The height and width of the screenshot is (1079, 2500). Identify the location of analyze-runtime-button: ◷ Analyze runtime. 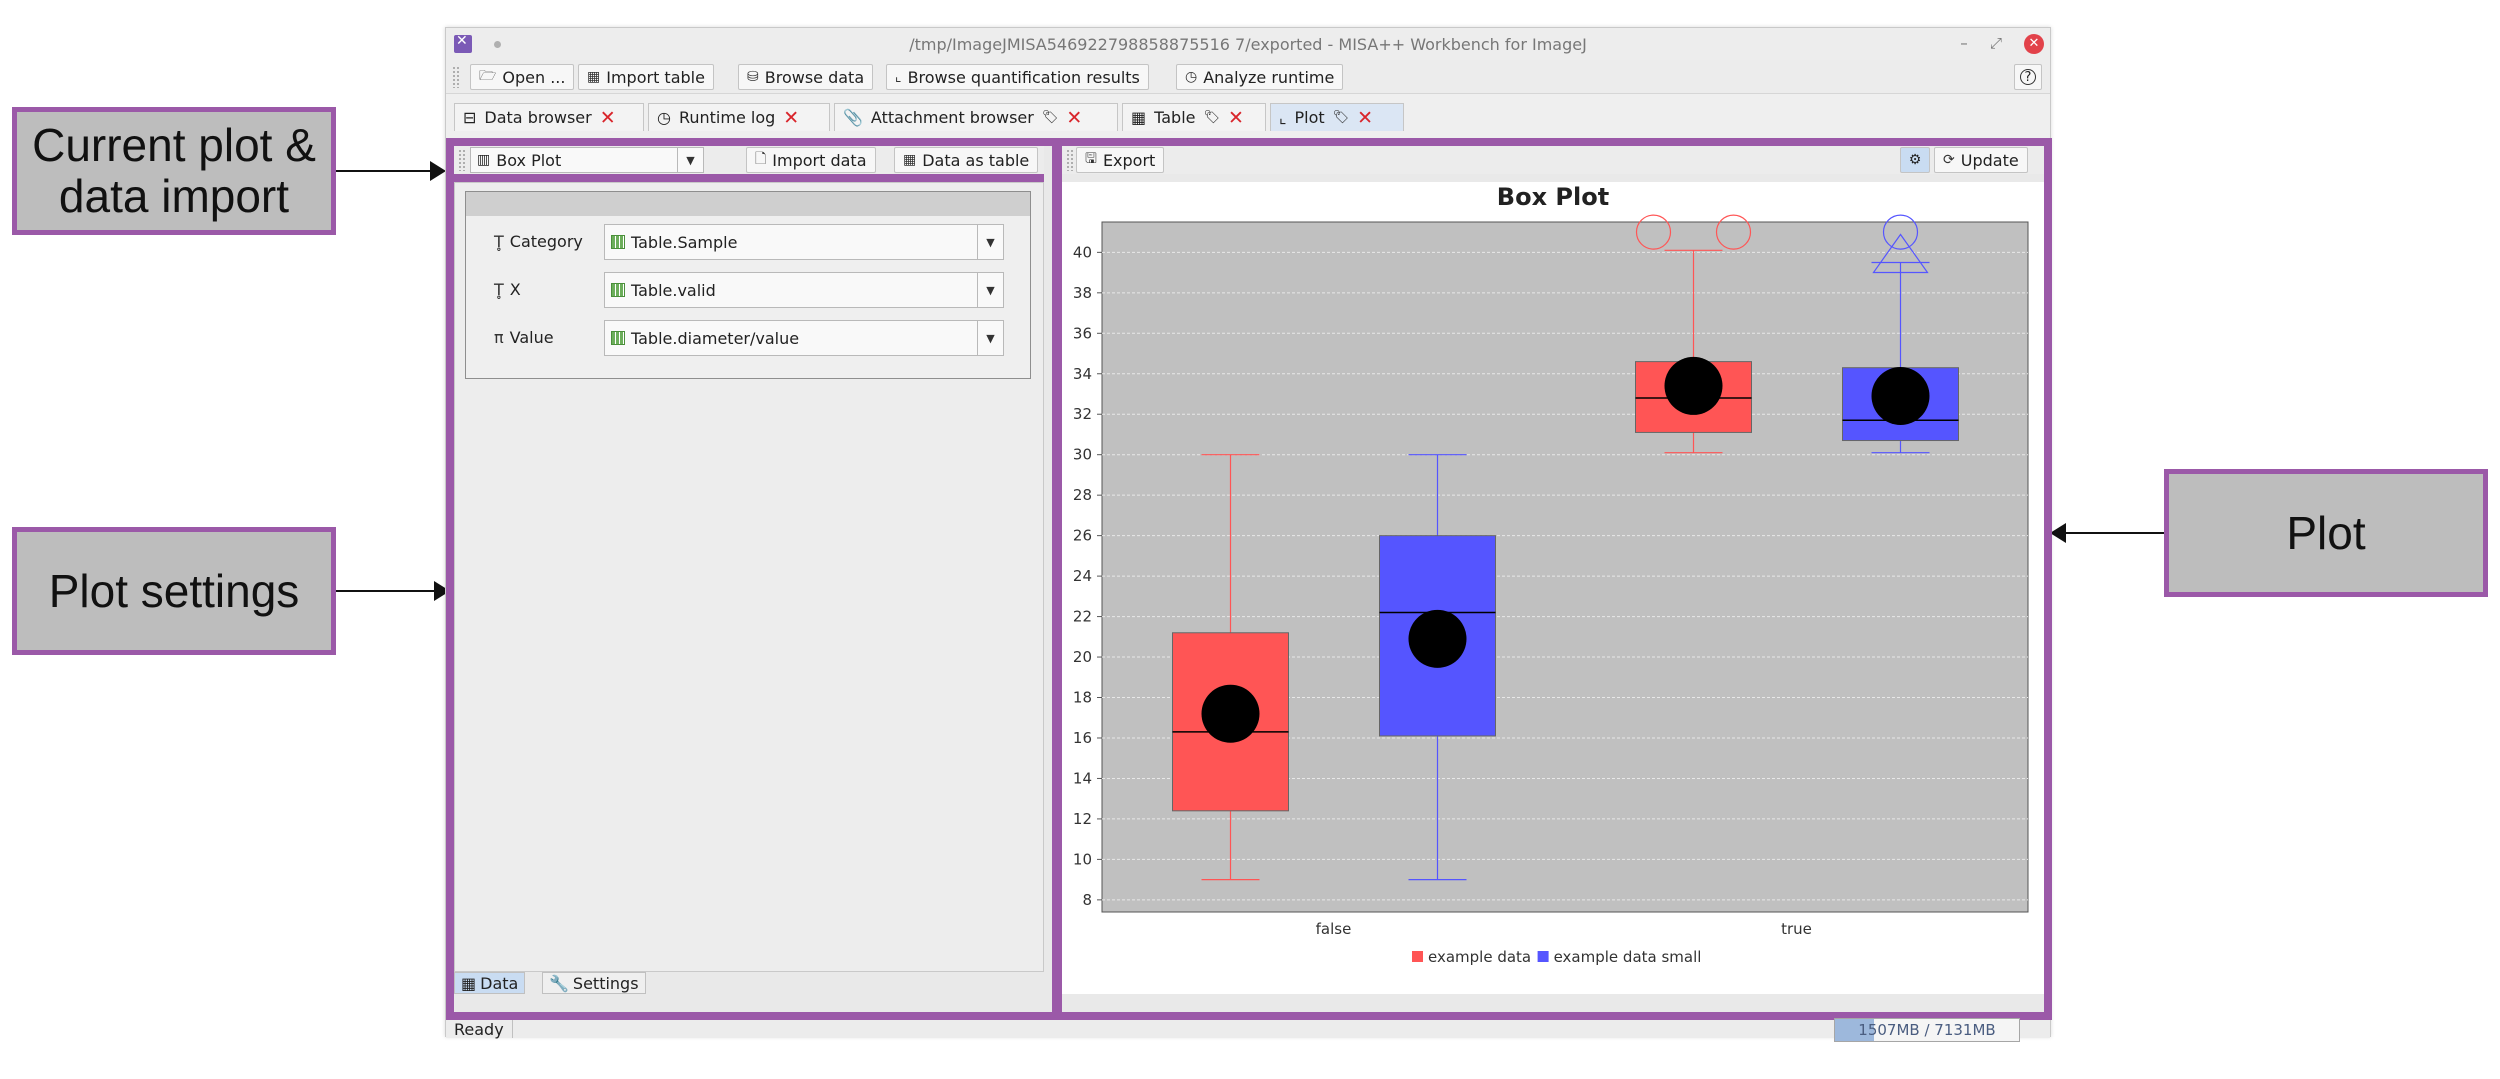
(1260, 77).